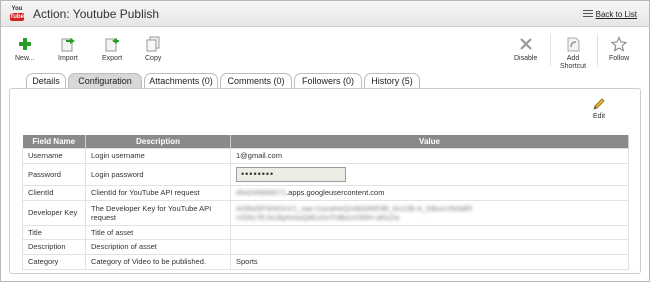 The image size is (650, 282). I want to click on logo-tube-text: Tube, so click(17, 17).